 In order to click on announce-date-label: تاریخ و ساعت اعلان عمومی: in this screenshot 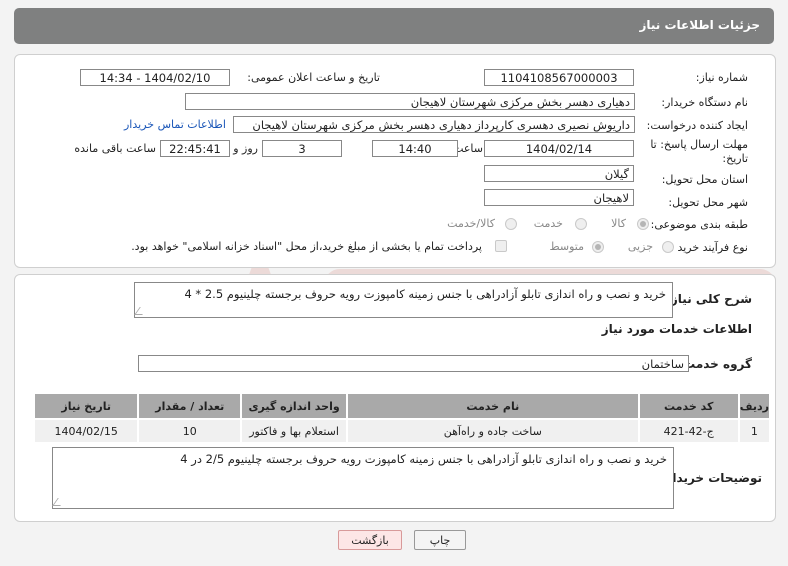, I will do `click(313, 77)`.